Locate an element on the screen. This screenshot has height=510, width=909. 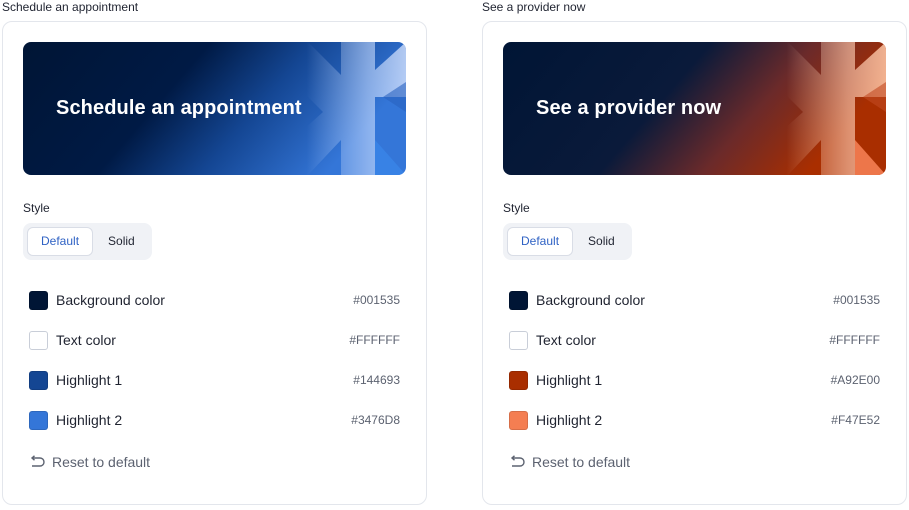
color-hex-value: #3476D8 is located at coordinates (375, 420).